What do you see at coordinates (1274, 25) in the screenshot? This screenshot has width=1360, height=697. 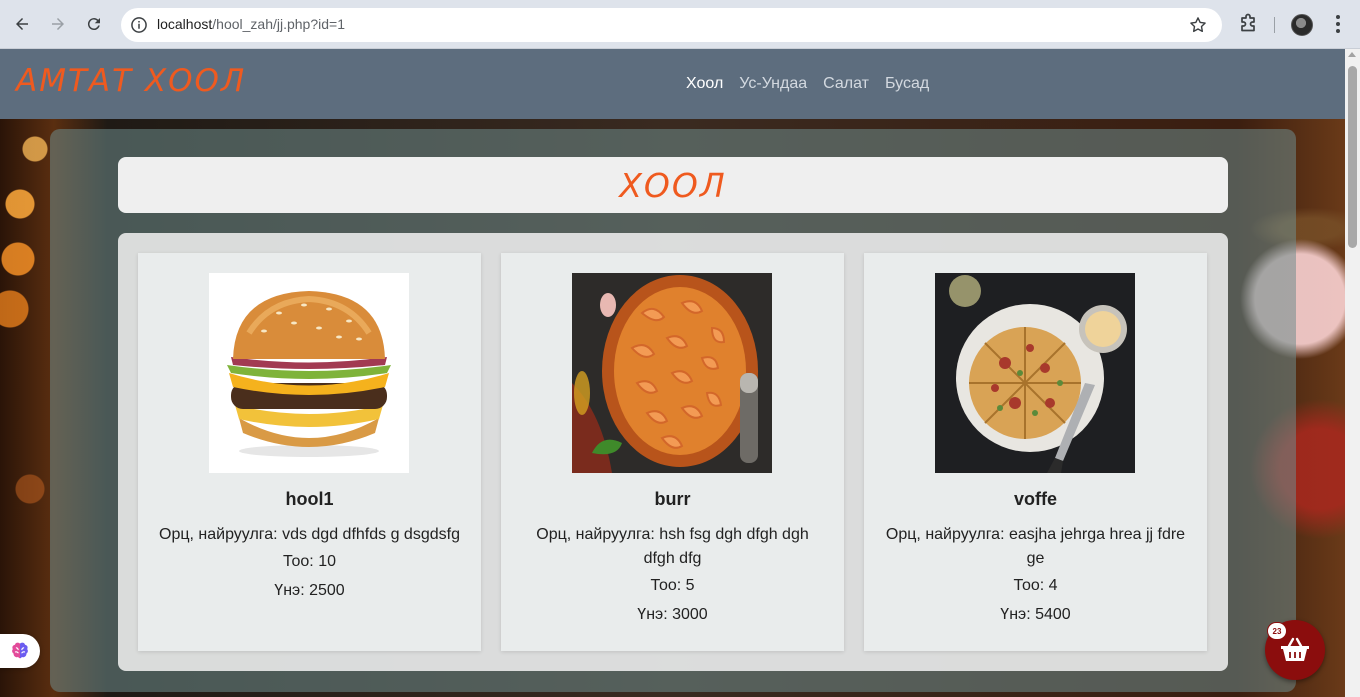 I see `toolbar-divider` at bounding box center [1274, 25].